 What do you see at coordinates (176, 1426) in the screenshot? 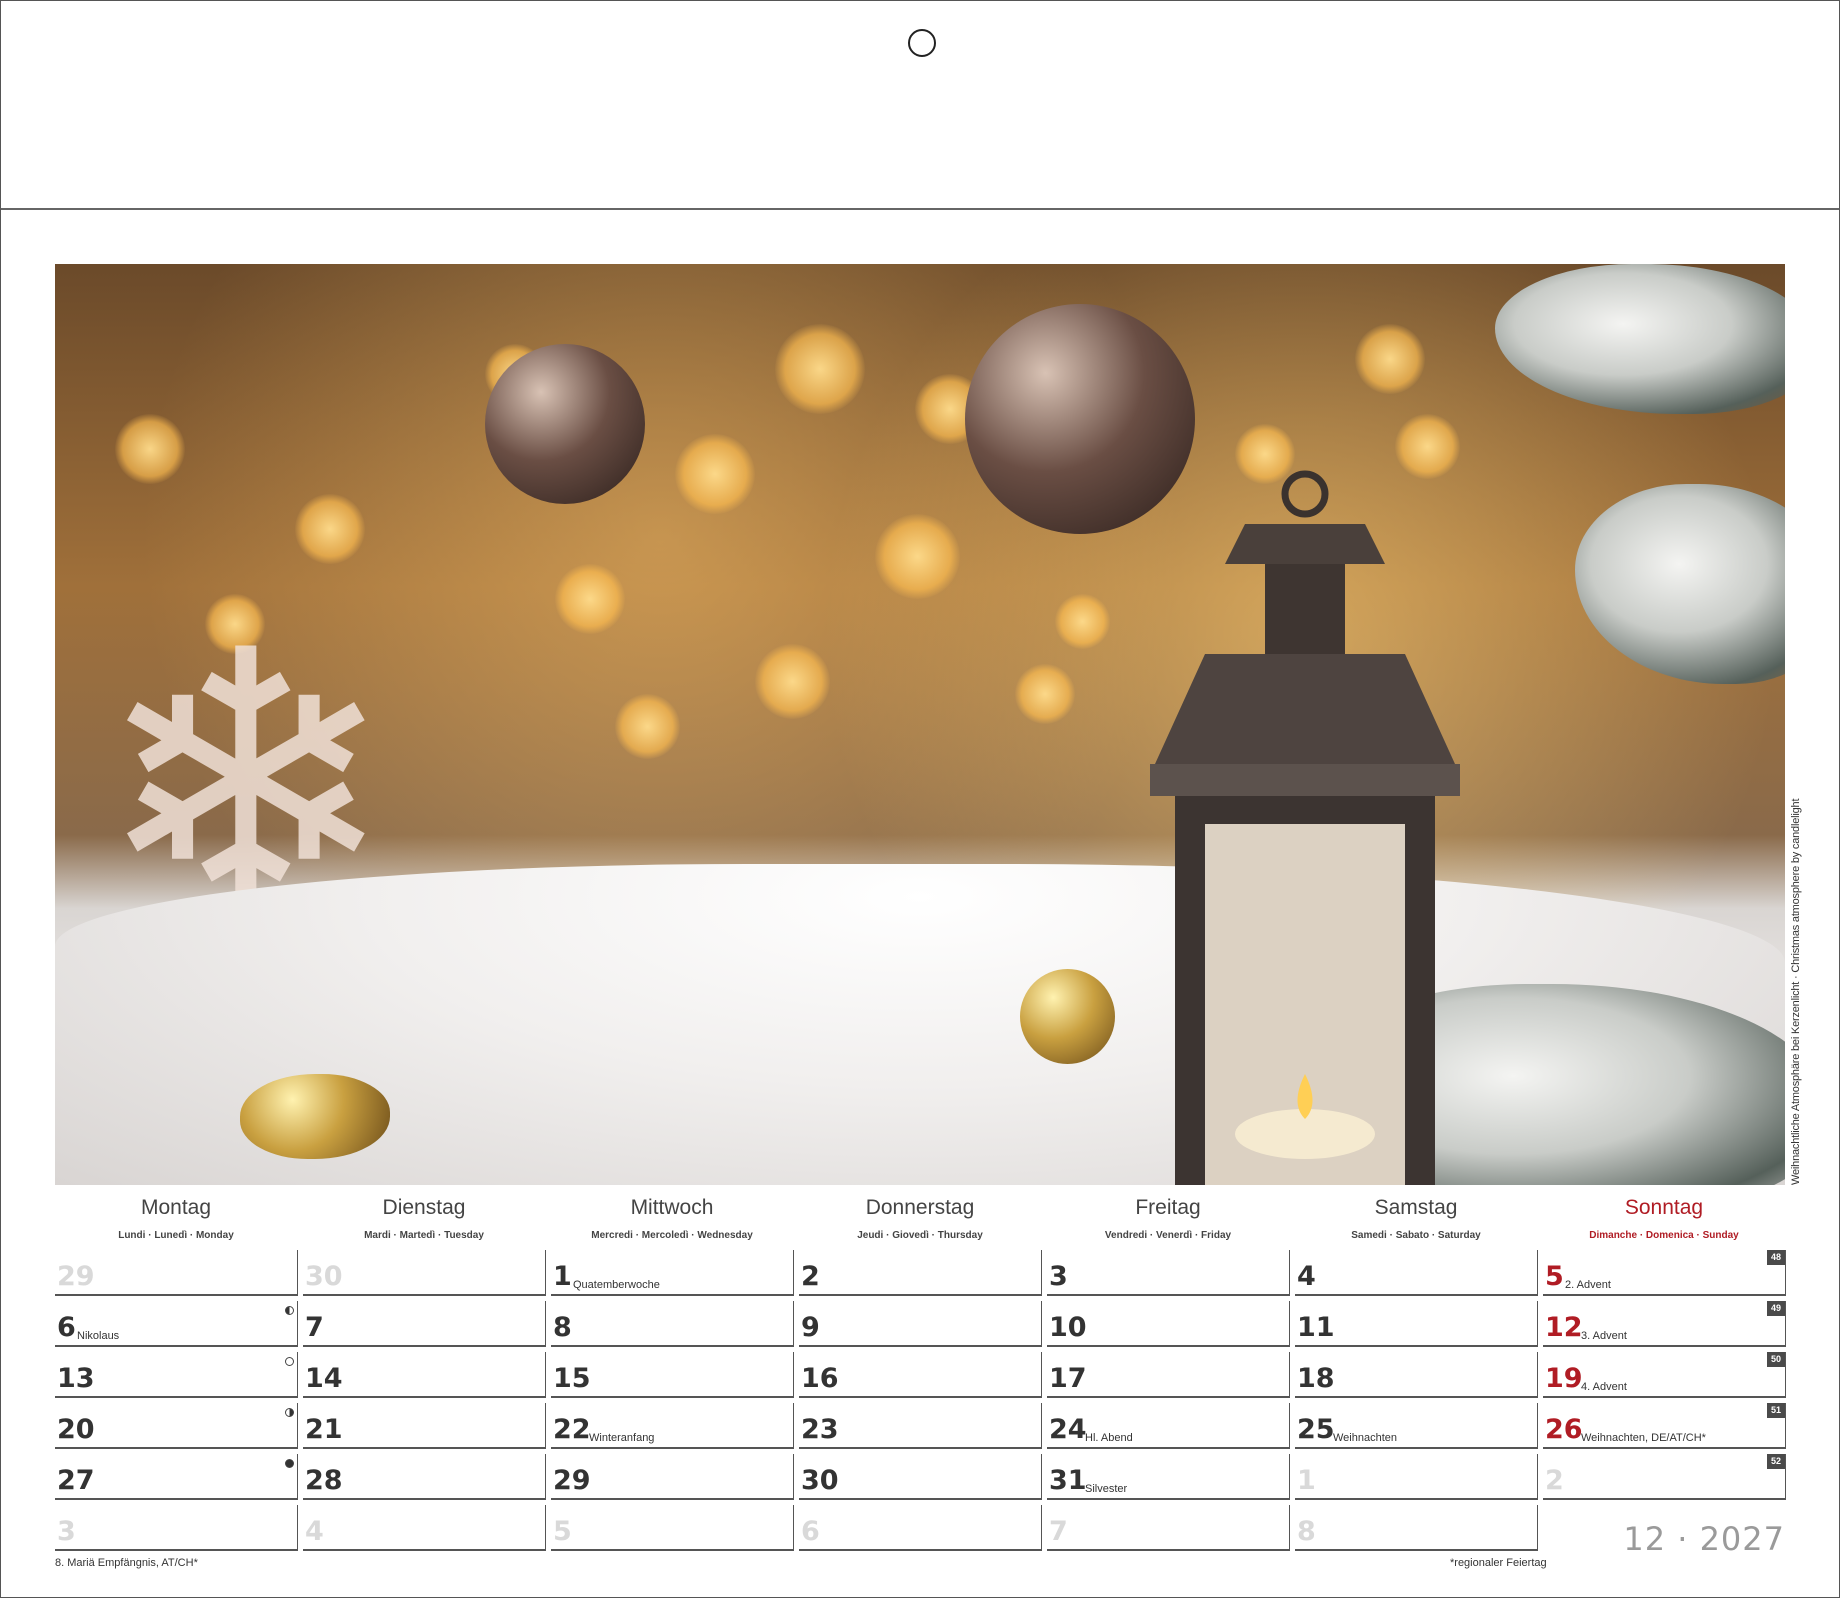
I see `day-cell: 20` at bounding box center [176, 1426].